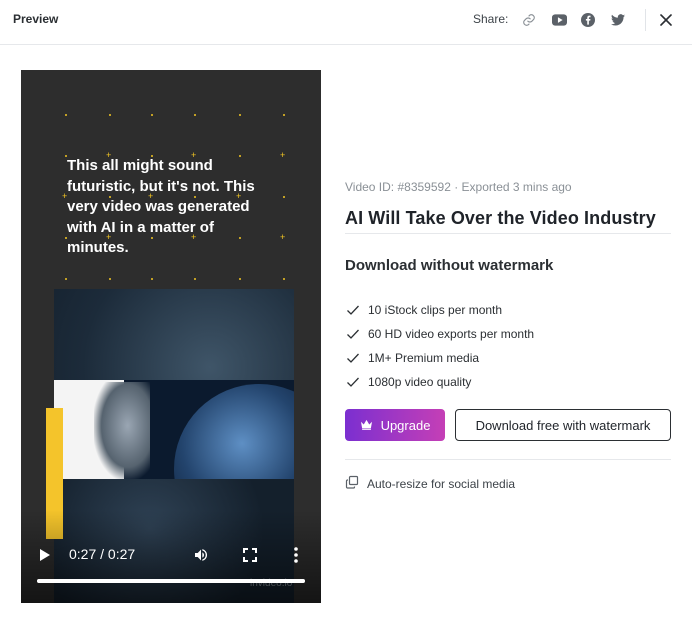 The height and width of the screenshot is (623, 692). What do you see at coordinates (449, 265) in the screenshot?
I see `download-subtitle: Download without watermark` at bounding box center [449, 265].